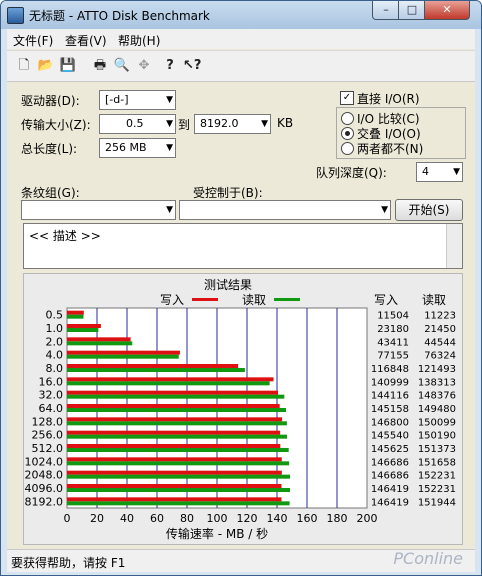 The width and height of the screenshot is (482, 576). What do you see at coordinates (15, 15) in the screenshot?
I see `app-icon` at bounding box center [15, 15].